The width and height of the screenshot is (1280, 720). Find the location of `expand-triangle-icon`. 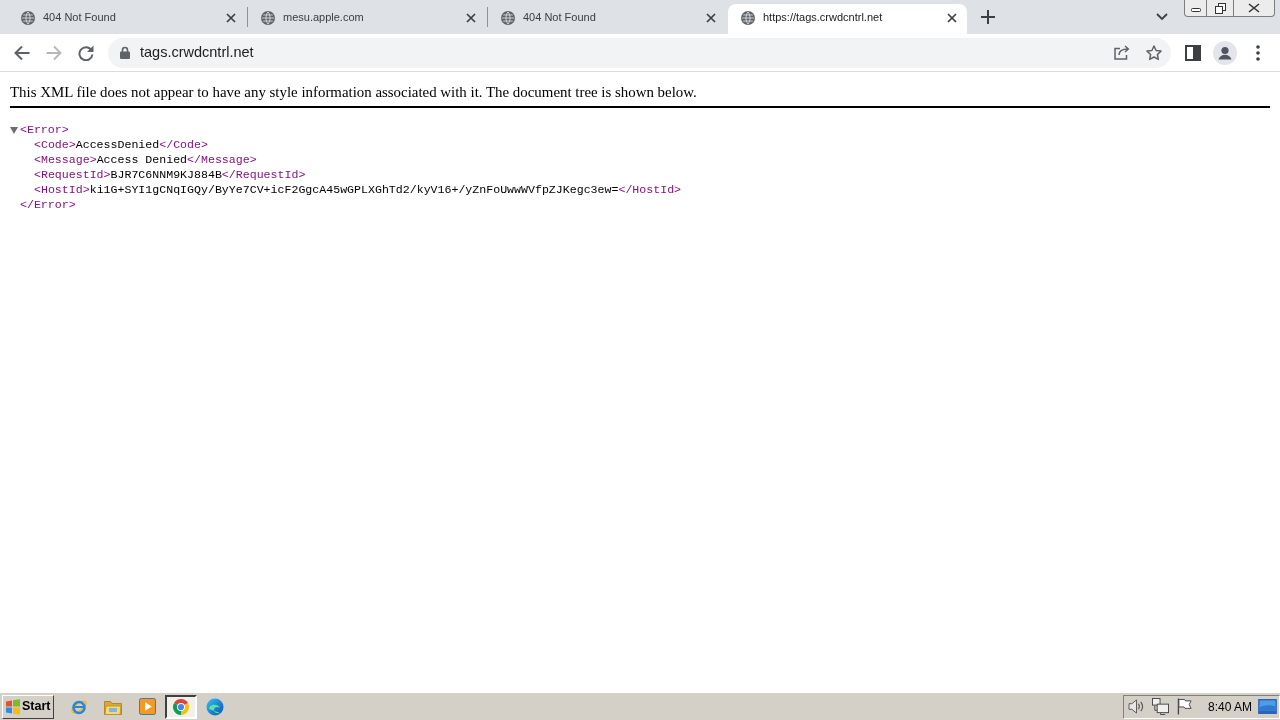

expand-triangle-icon is located at coordinates (14, 129).